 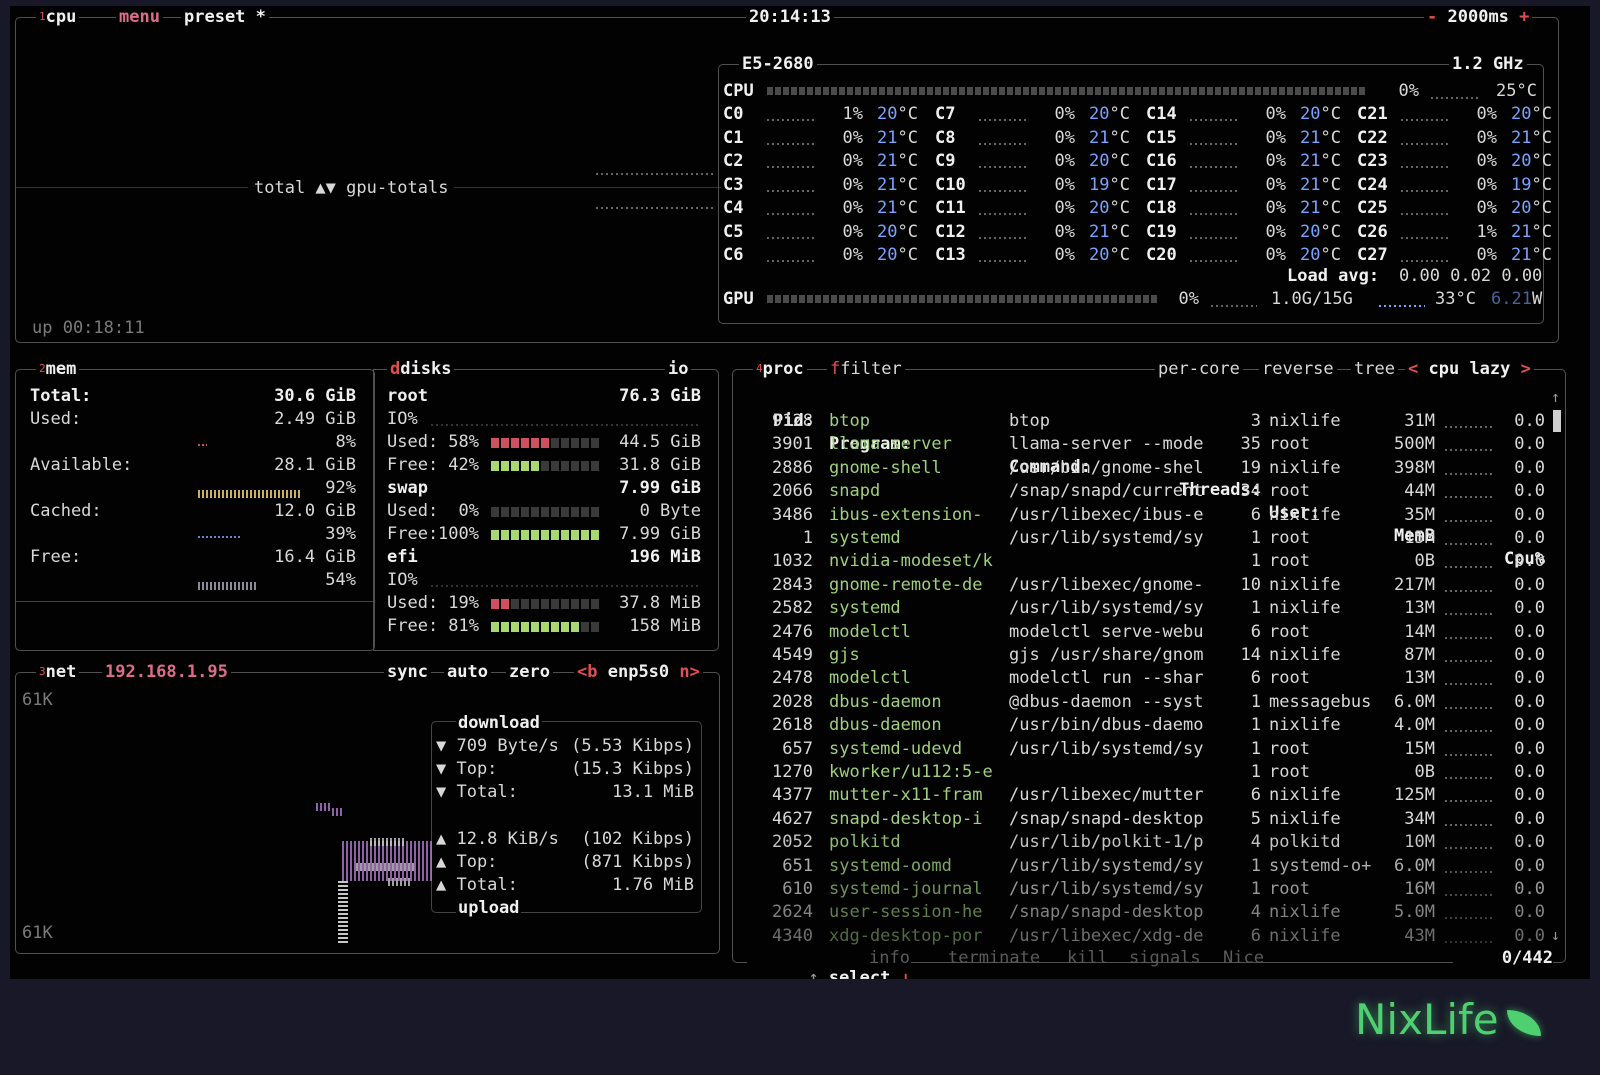 What do you see at coordinates (1521, 161) in the screenshot?
I see `core-temp-value: 20` at bounding box center [1521, 161].